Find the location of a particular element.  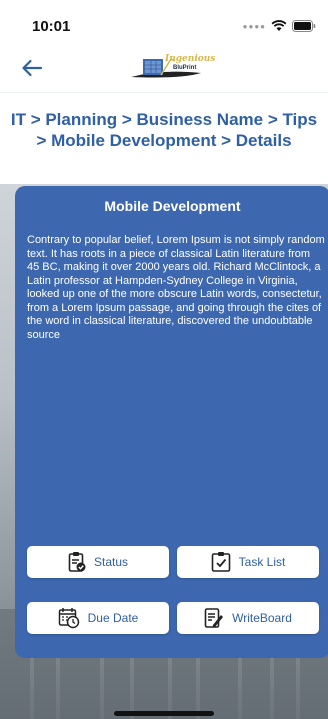

status-icons: ●●●● is located at coordinates (279, 26).